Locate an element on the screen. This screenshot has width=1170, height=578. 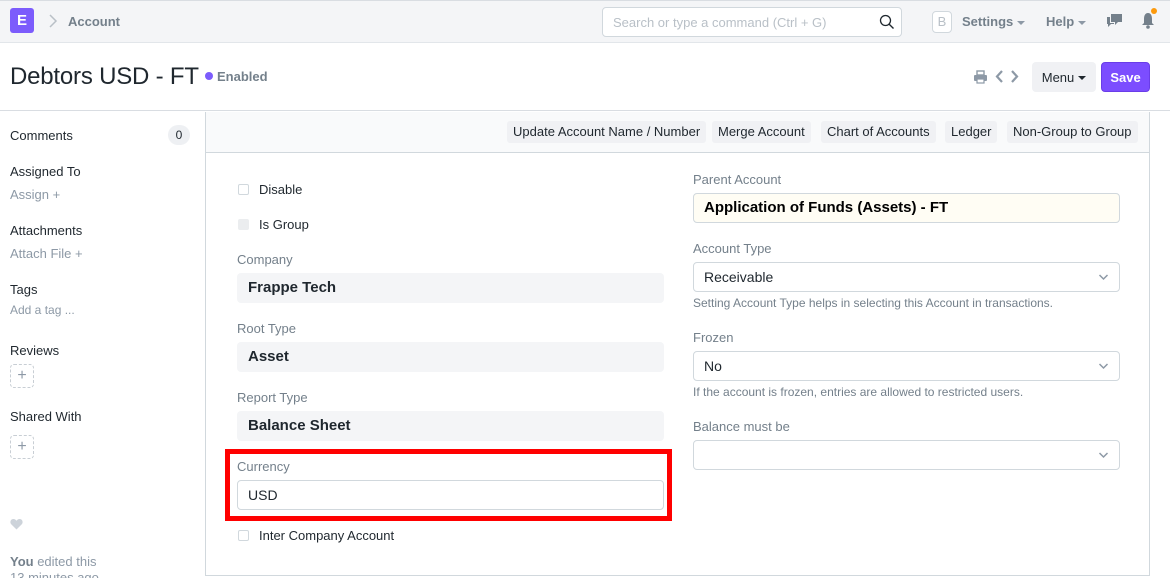
is-group-label: Is Group is located at coordinates (284, 224).